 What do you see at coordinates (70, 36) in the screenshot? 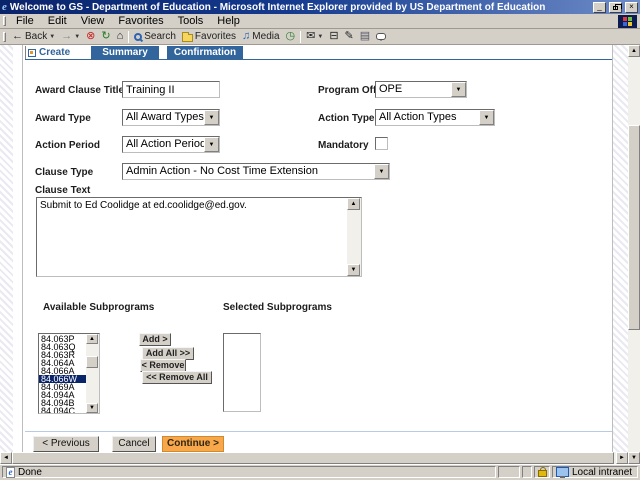
I see `forward-button: → ▼` at bounding box center [70, 36].